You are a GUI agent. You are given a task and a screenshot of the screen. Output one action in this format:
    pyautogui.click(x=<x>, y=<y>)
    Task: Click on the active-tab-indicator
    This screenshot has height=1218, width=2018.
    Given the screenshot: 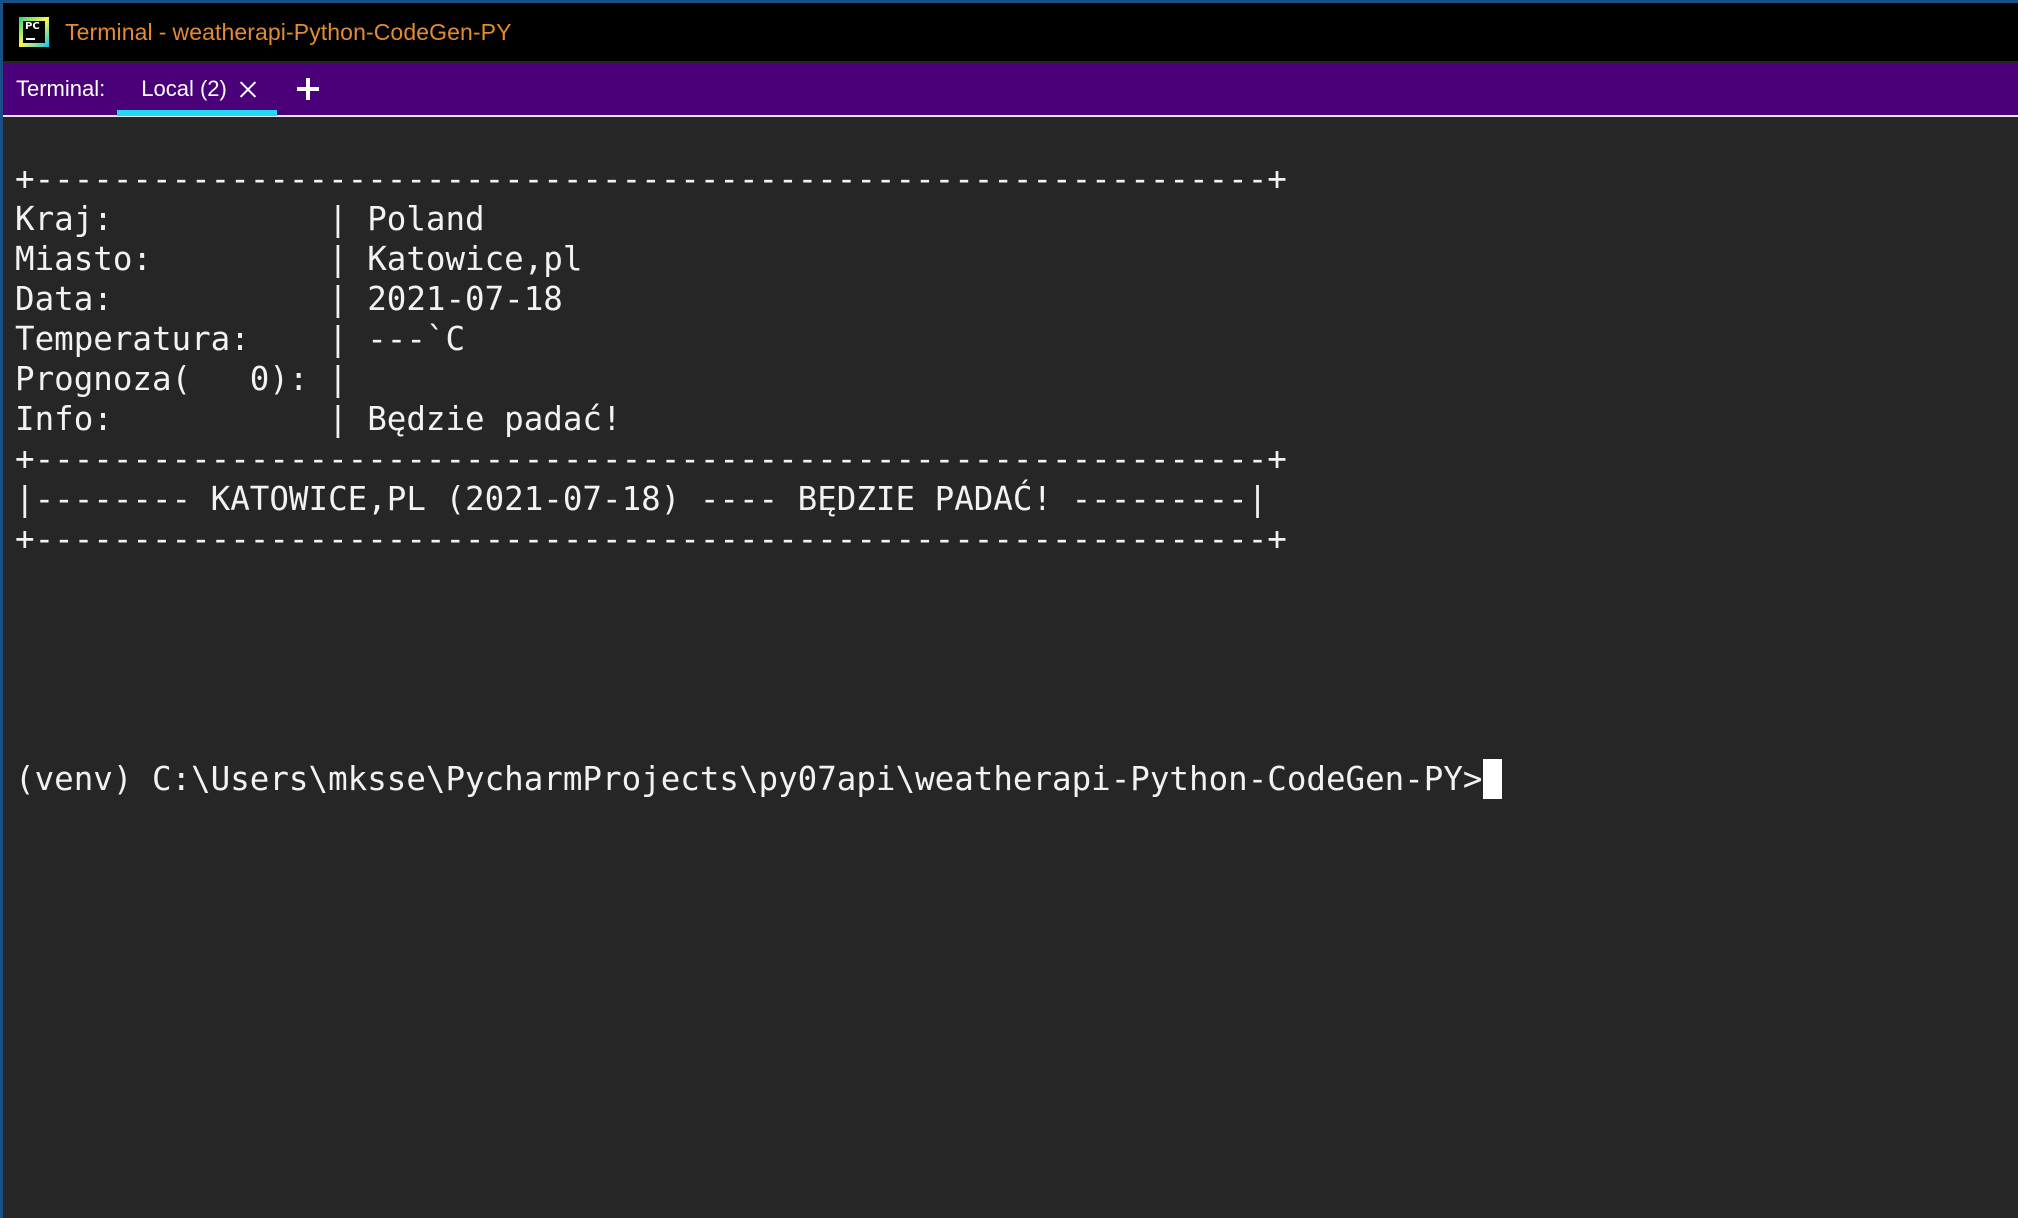 What is the action you would take?
    pyautogui.click(x=197, y=113)
    